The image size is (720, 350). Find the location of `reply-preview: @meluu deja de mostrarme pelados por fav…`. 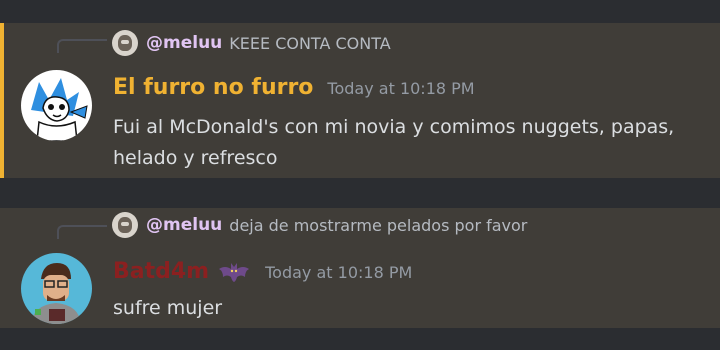

reply-preview: @meluu deja de mostrarme pelados por fav… is located at coordinates (319, 225).